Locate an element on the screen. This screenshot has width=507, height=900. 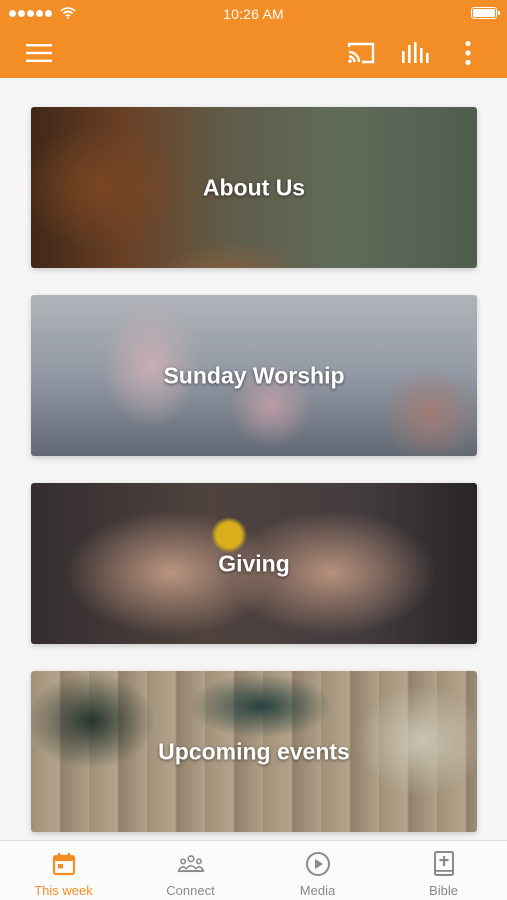
card-title: Sunday Worship is located at coordinates (254, 375).